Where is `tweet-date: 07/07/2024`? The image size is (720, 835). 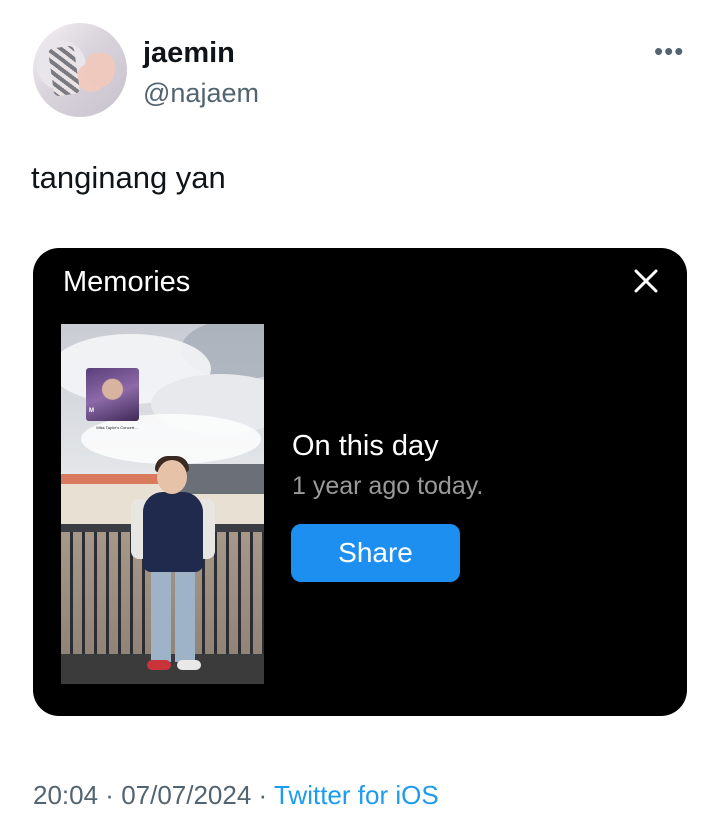 tweet-date: 07/07/2024 is located at coordinates (186, 795).